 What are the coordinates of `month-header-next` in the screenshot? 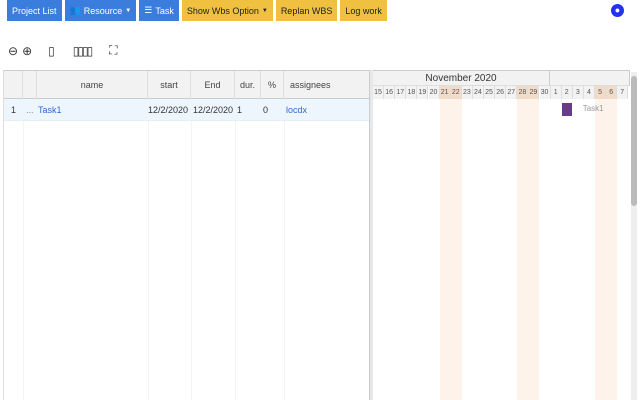 It's located at (590, 78).